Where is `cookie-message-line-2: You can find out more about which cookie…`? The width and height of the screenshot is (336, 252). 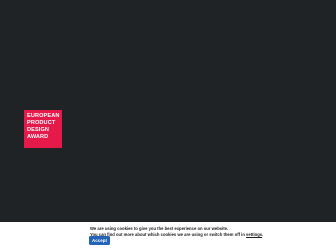
cookie-message-line-2: You can find out more about which cookie… is located at coordinates (176, 234).